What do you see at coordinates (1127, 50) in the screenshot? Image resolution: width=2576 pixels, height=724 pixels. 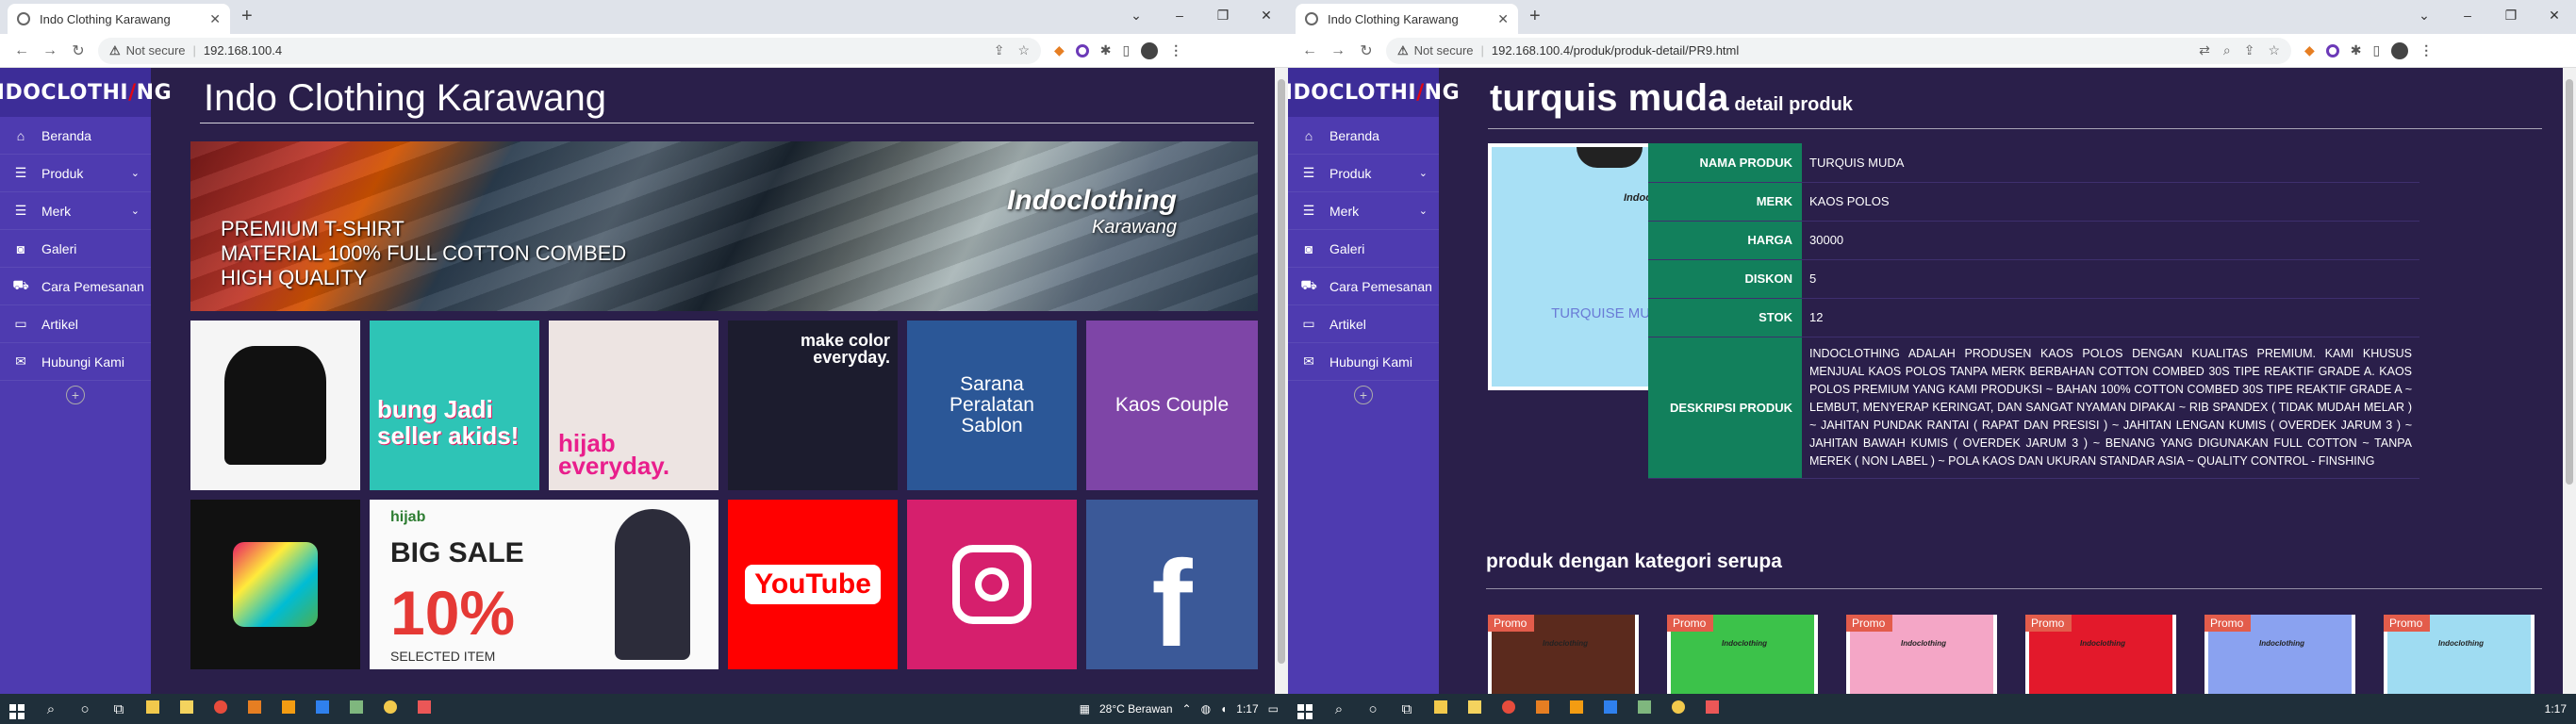 I see `sidepanel-icon: ▯` at bounding box center [1127, 50].